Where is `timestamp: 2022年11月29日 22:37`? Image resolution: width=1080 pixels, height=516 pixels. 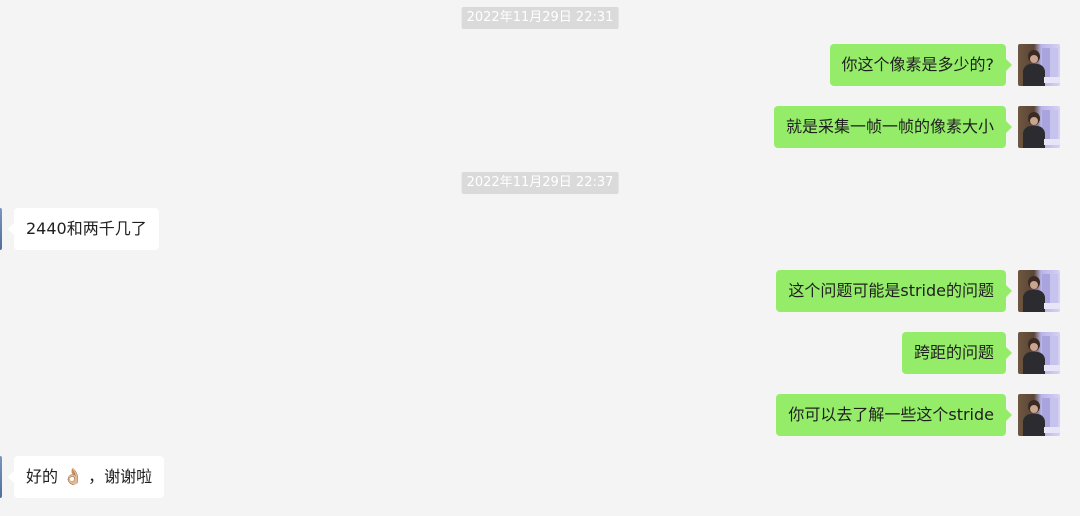
timestamp: 2022年11月29日 22:37 is located at coordinates (540, 183).